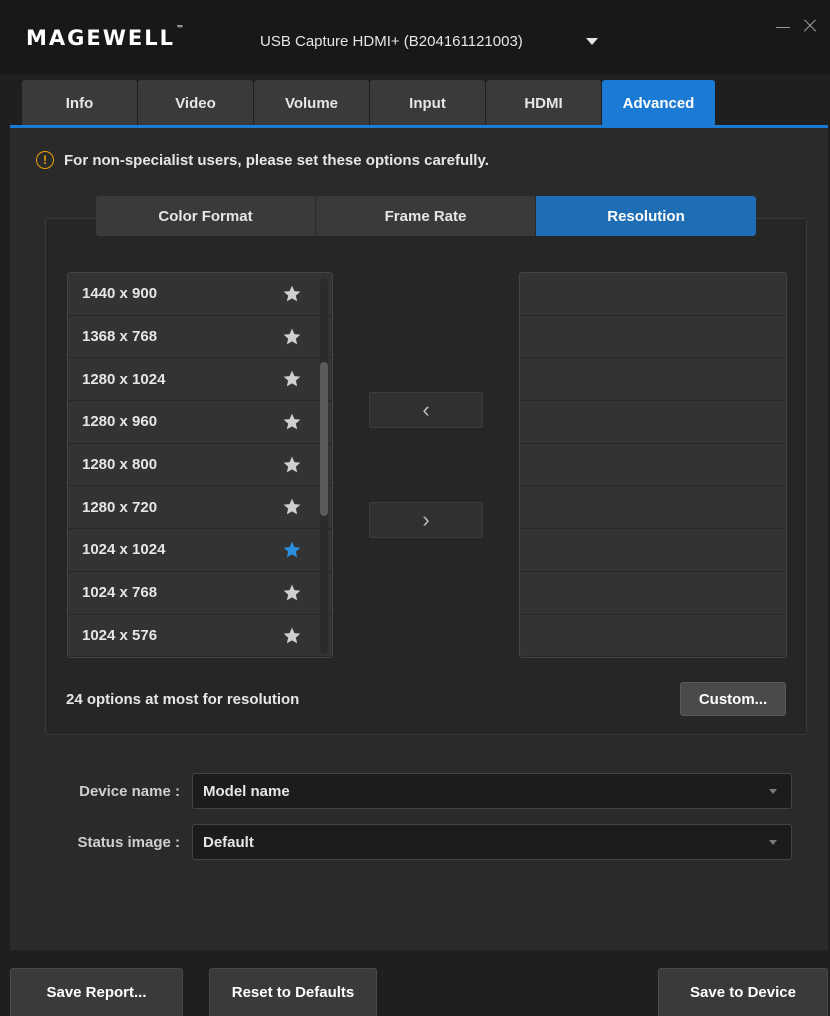 The height and width of the screenshot is (1016, 830). I want to click on resolution-label: 1280 x 800, so click(120, 465).